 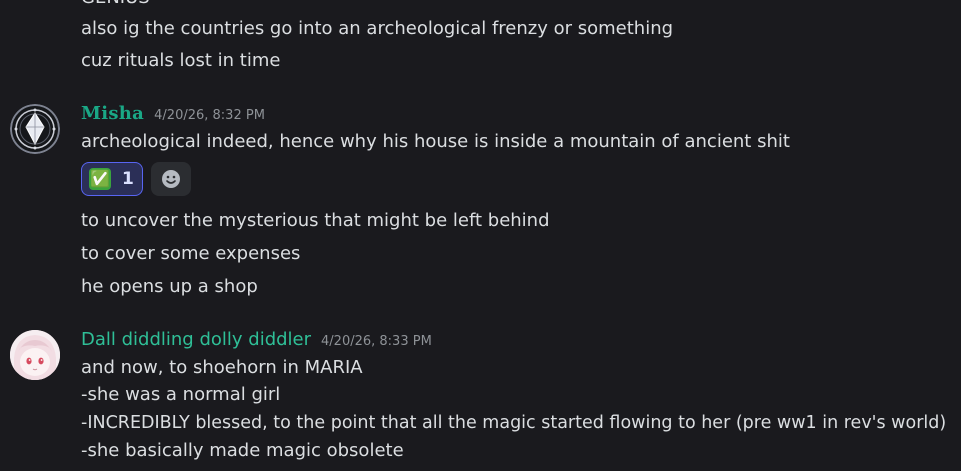 What do you see at coordinates (100, 179) in the screenshot?
I see `check-mark-icon: ✅` at bounding box center [100, 179].